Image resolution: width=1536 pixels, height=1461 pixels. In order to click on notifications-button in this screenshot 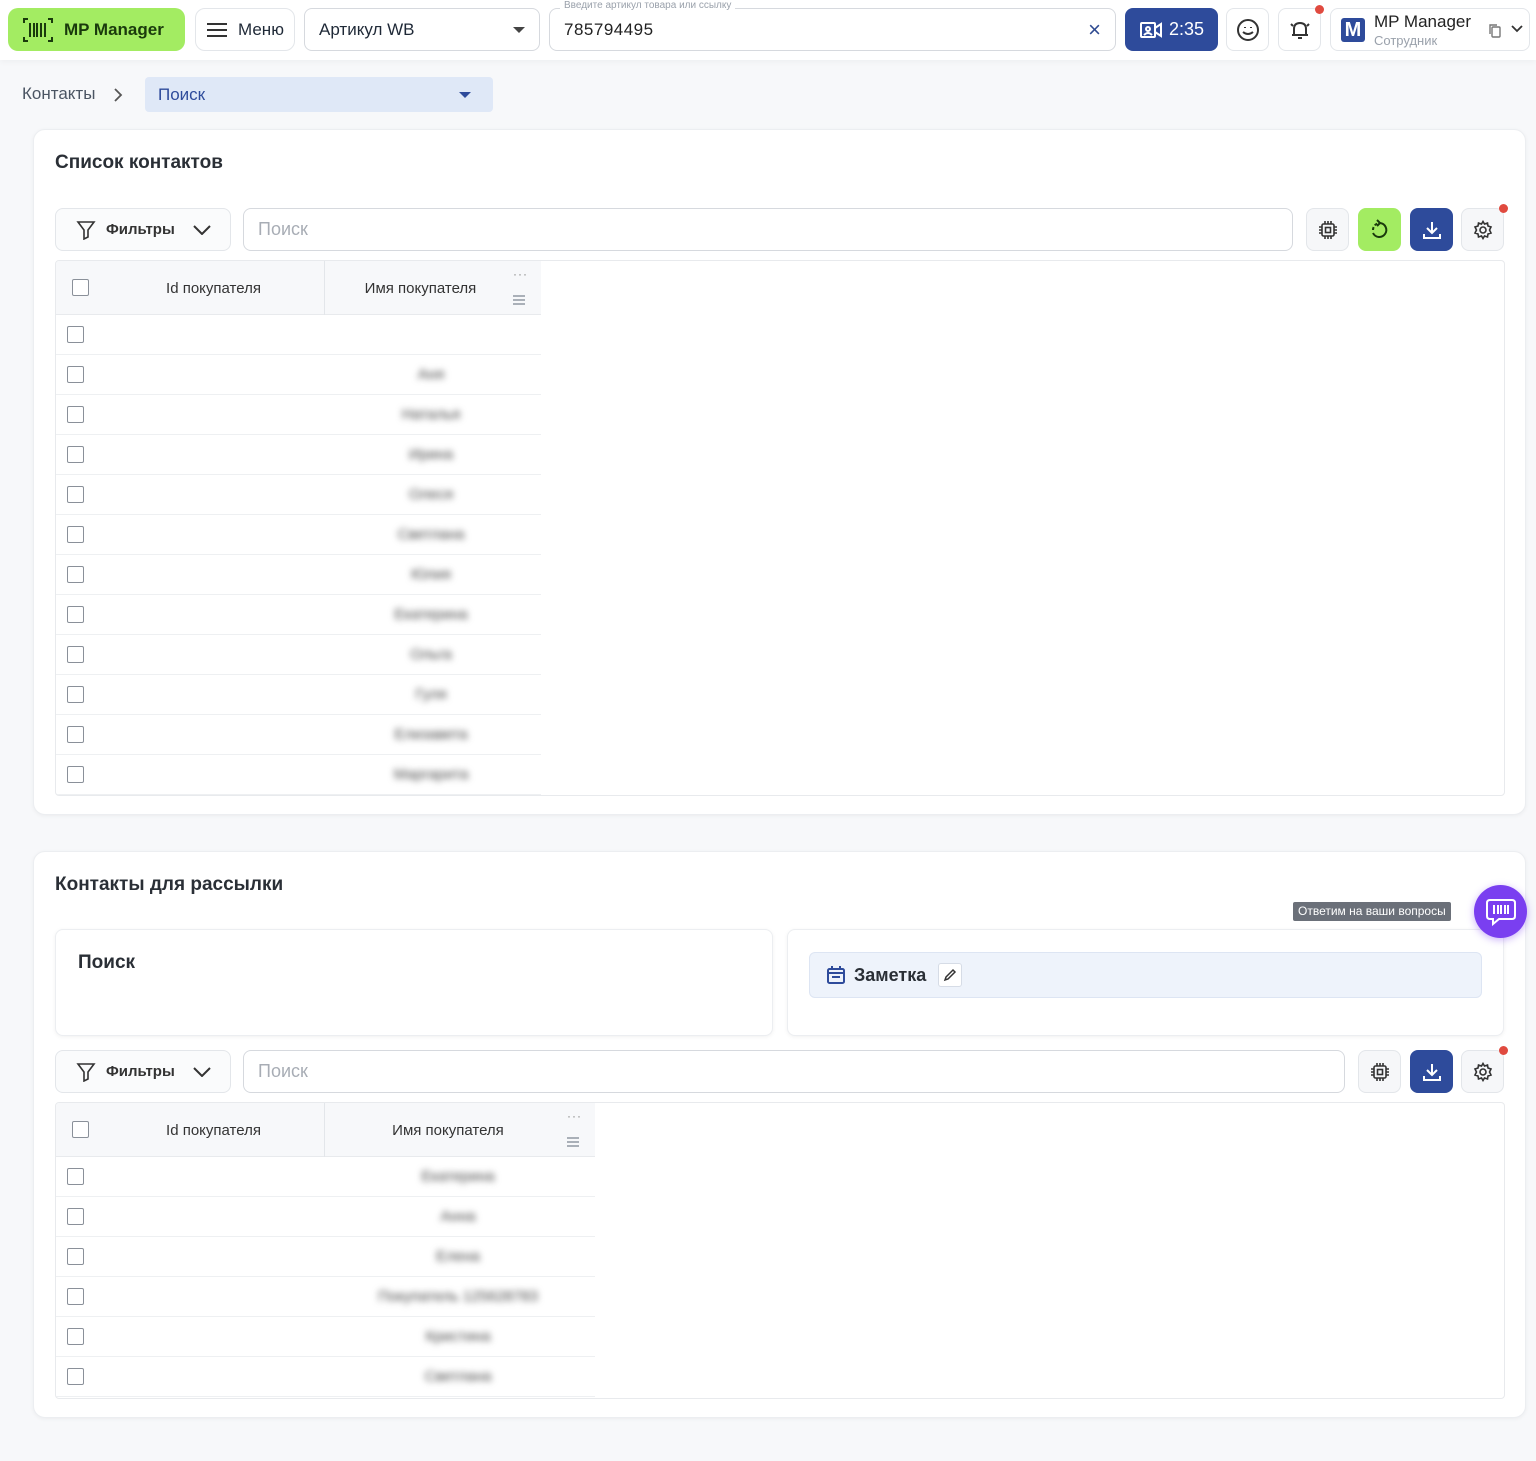, I will do `click(1299, 29)`.